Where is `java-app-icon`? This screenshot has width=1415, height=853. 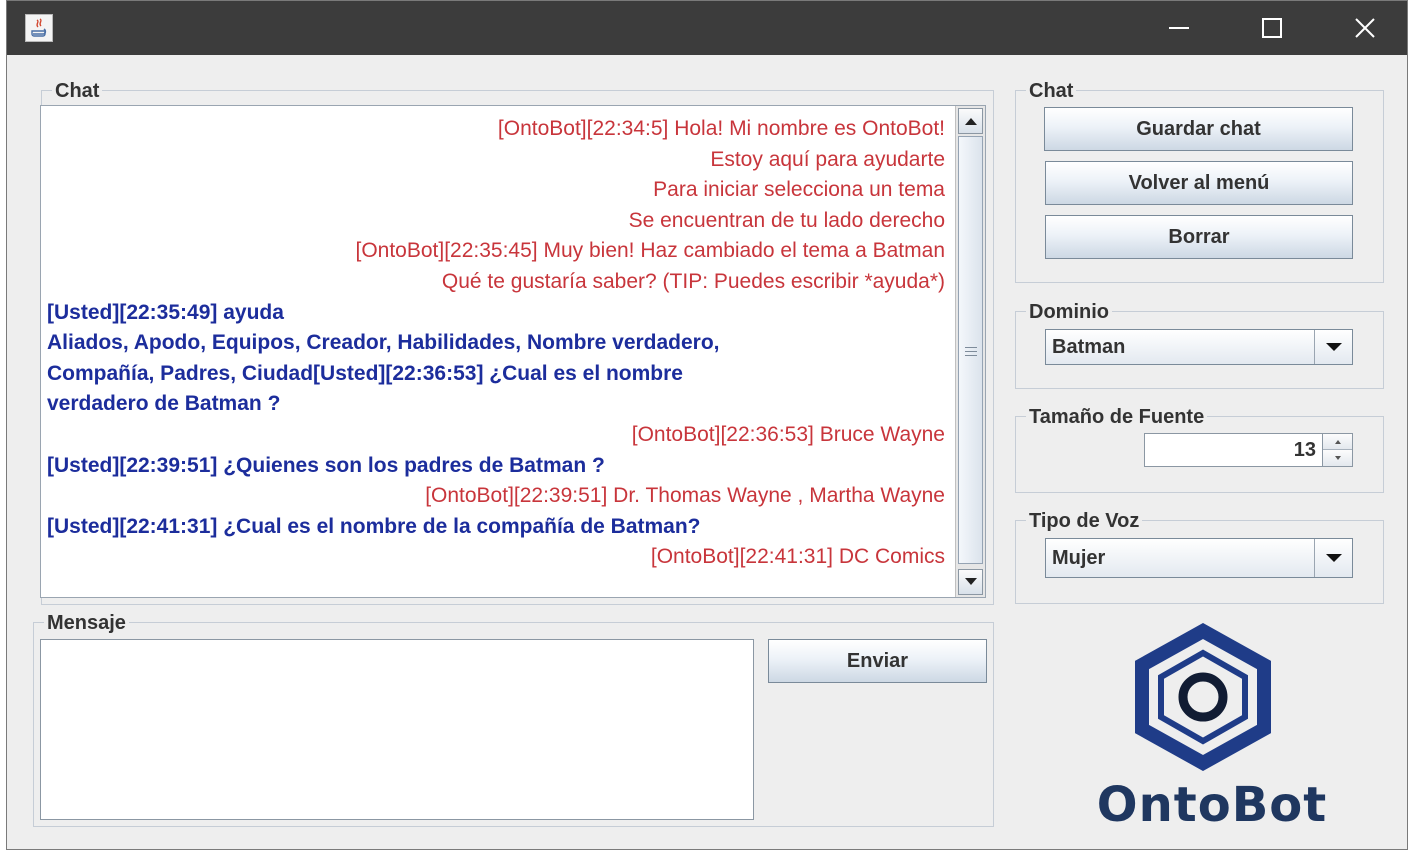
java-app-icon is located at coordinates (39, 28).